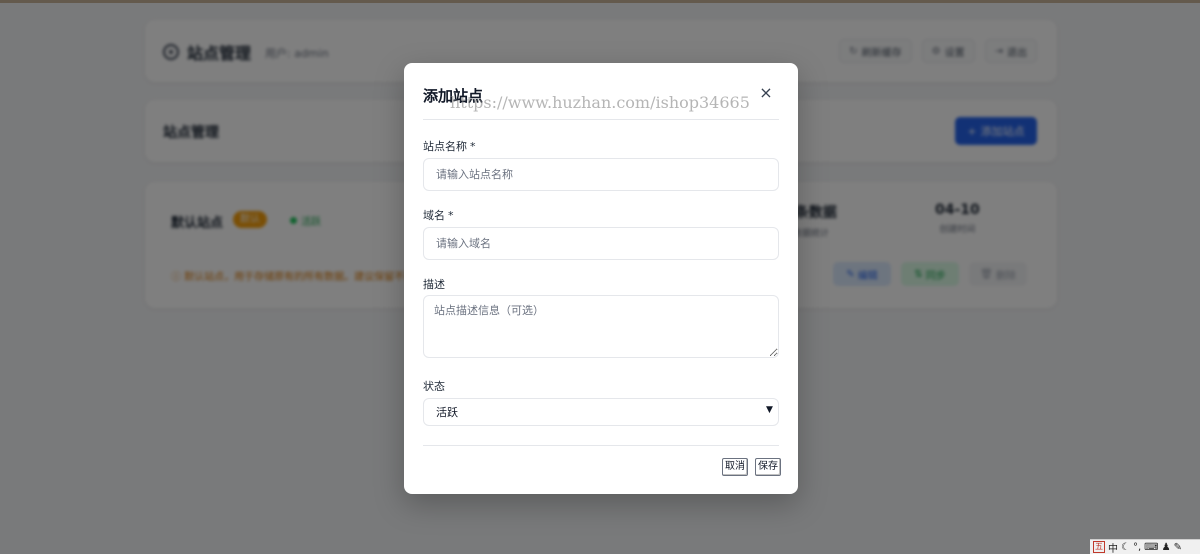 The width and height of the screenshot is (1200, 554). What do you see at coordinates (601, 243) in the screenshot?
I see `domain-input` at bounding box center [601, 243].